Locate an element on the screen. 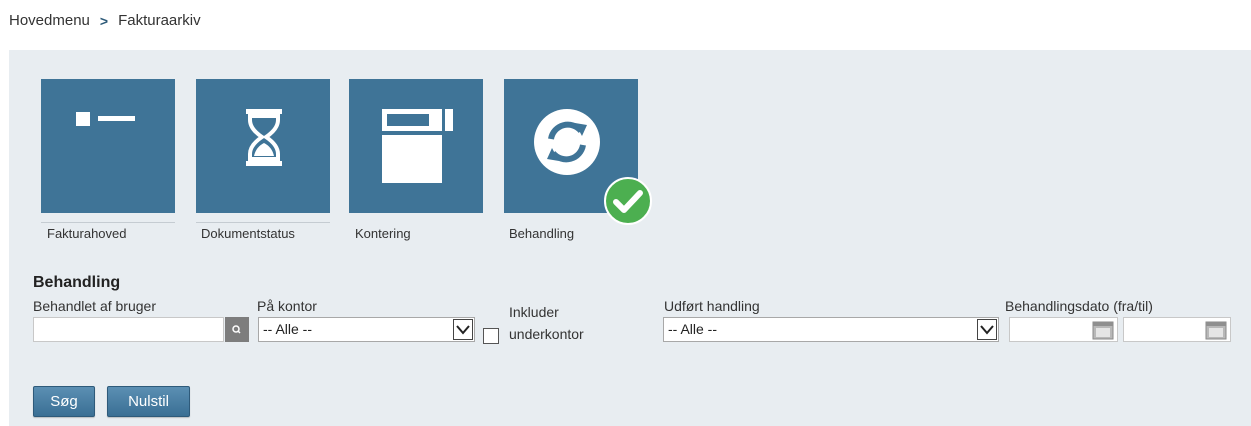  include-label-line1: Inkluder is located at coordinates (534, 312).